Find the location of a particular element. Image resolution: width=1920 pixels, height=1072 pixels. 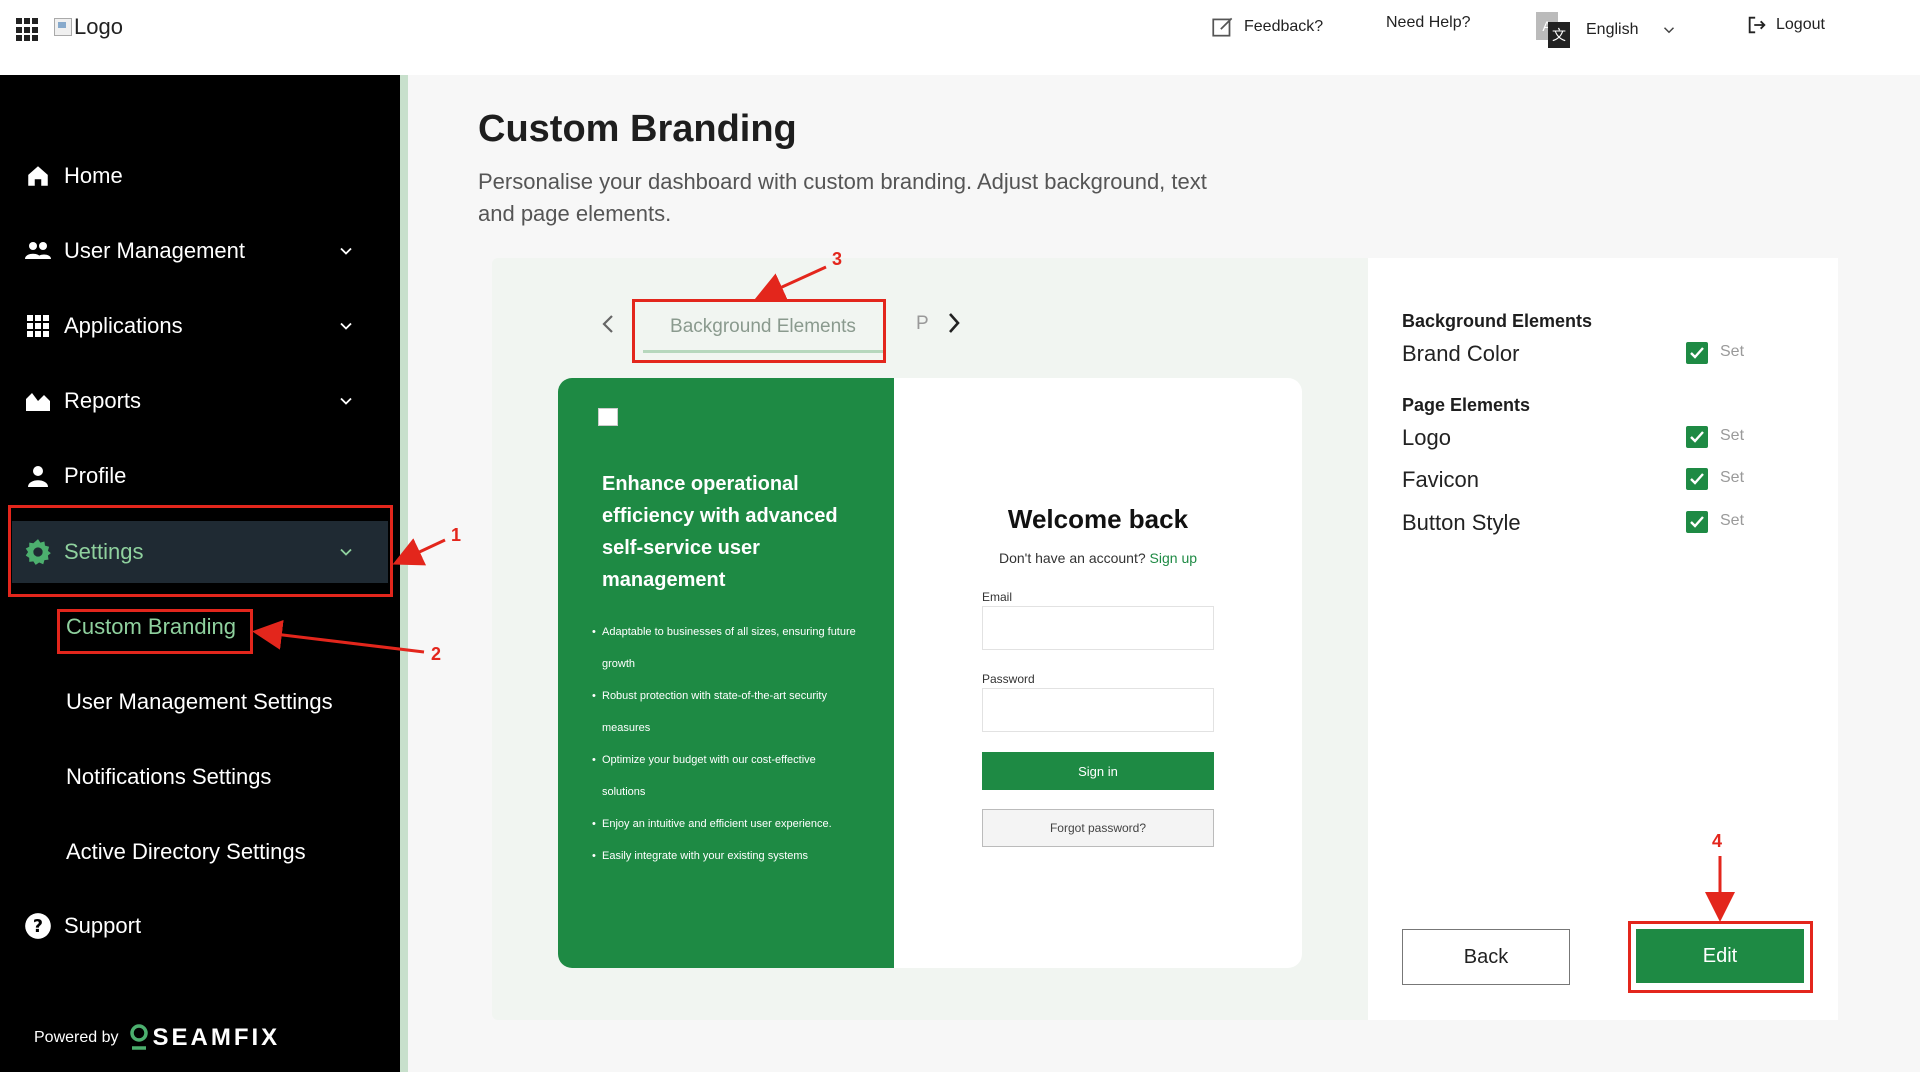

annotation-box-settings is located at coordinates (200, 551).